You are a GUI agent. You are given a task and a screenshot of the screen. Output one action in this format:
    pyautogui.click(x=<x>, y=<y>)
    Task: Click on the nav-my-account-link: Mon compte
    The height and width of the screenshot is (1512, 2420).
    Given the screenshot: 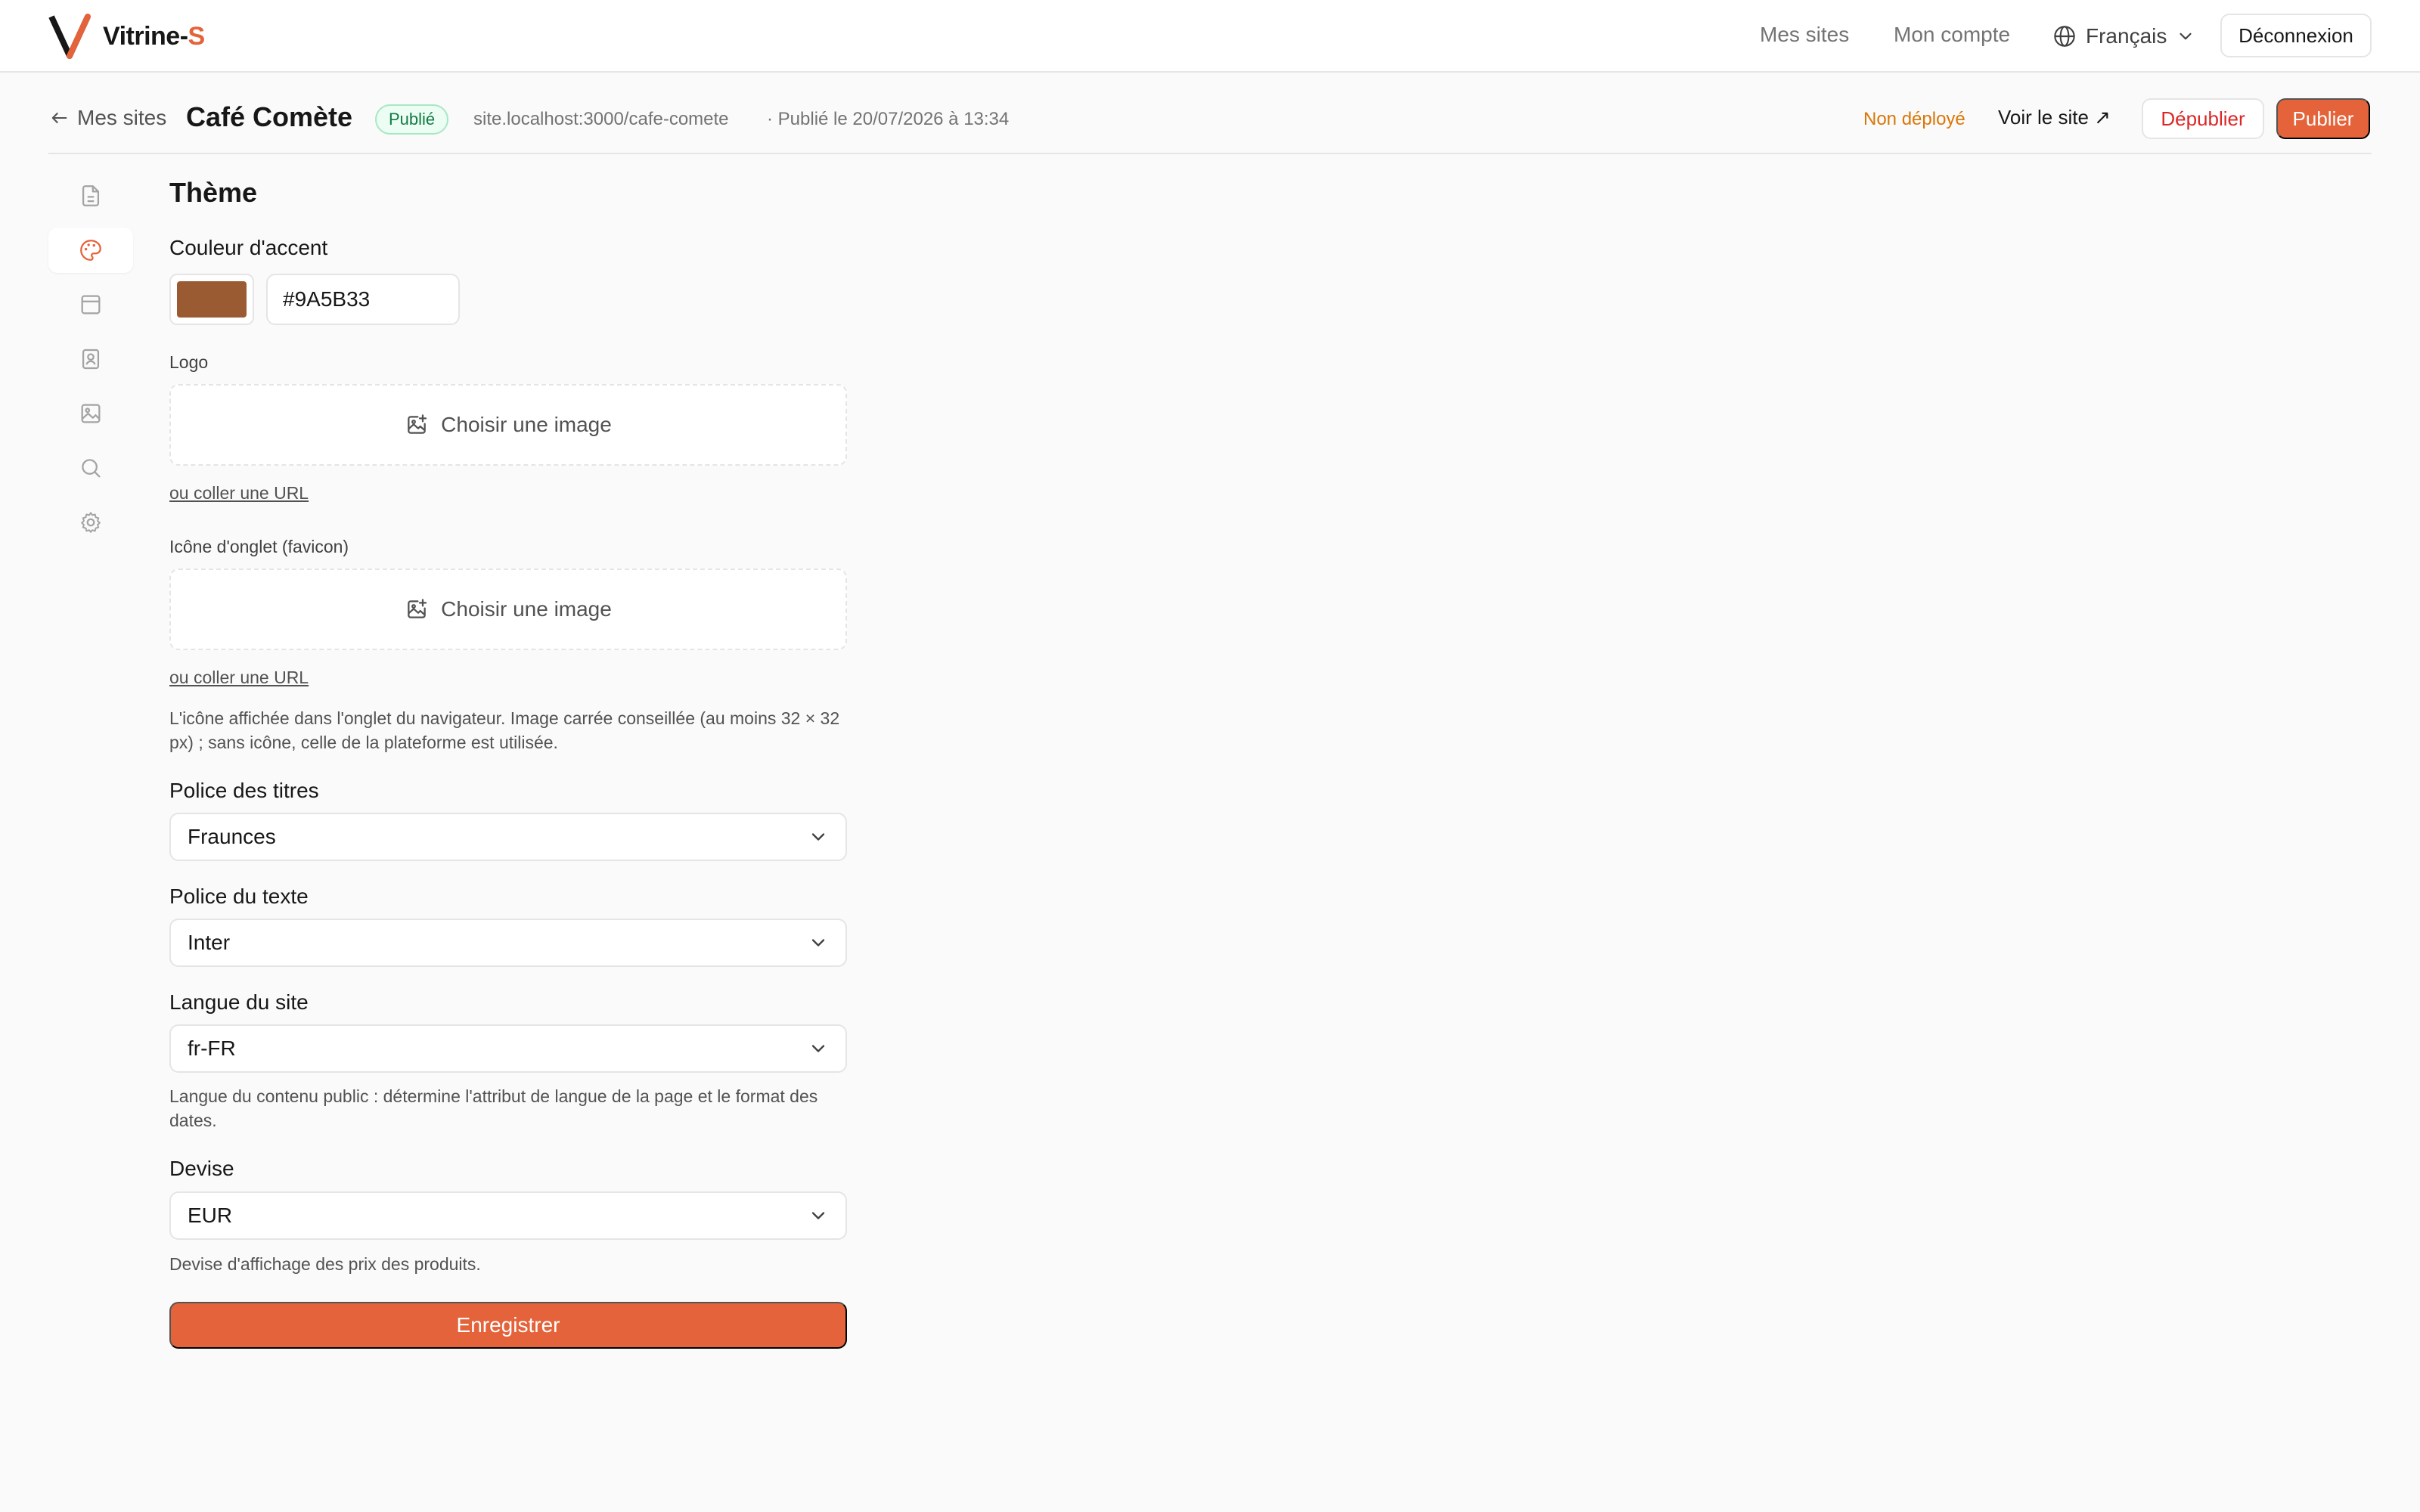 What is the action you would take?
    pyautogui.click(x=1952, y=35)
    